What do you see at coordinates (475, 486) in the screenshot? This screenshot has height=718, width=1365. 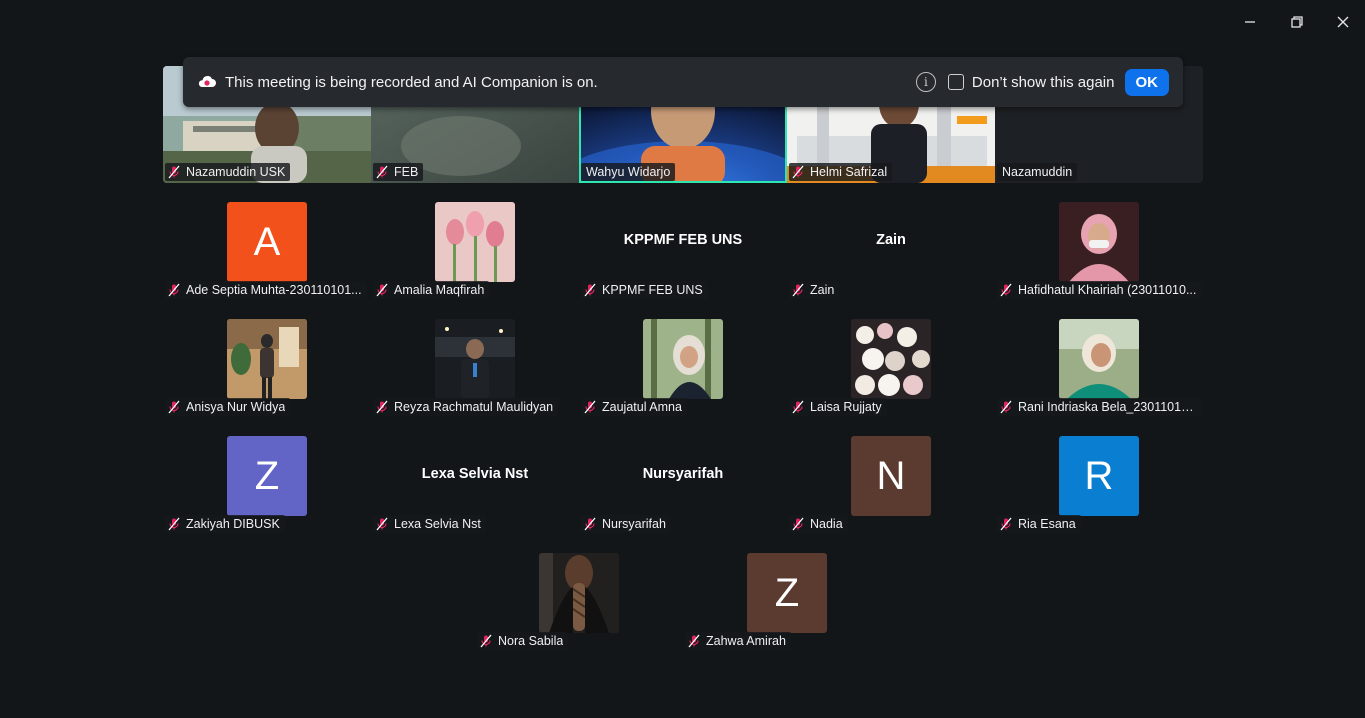 I see `participant-tile: Lexa Selvia Nst Lexa Selvia Nst` at bounding box center [475, 486].